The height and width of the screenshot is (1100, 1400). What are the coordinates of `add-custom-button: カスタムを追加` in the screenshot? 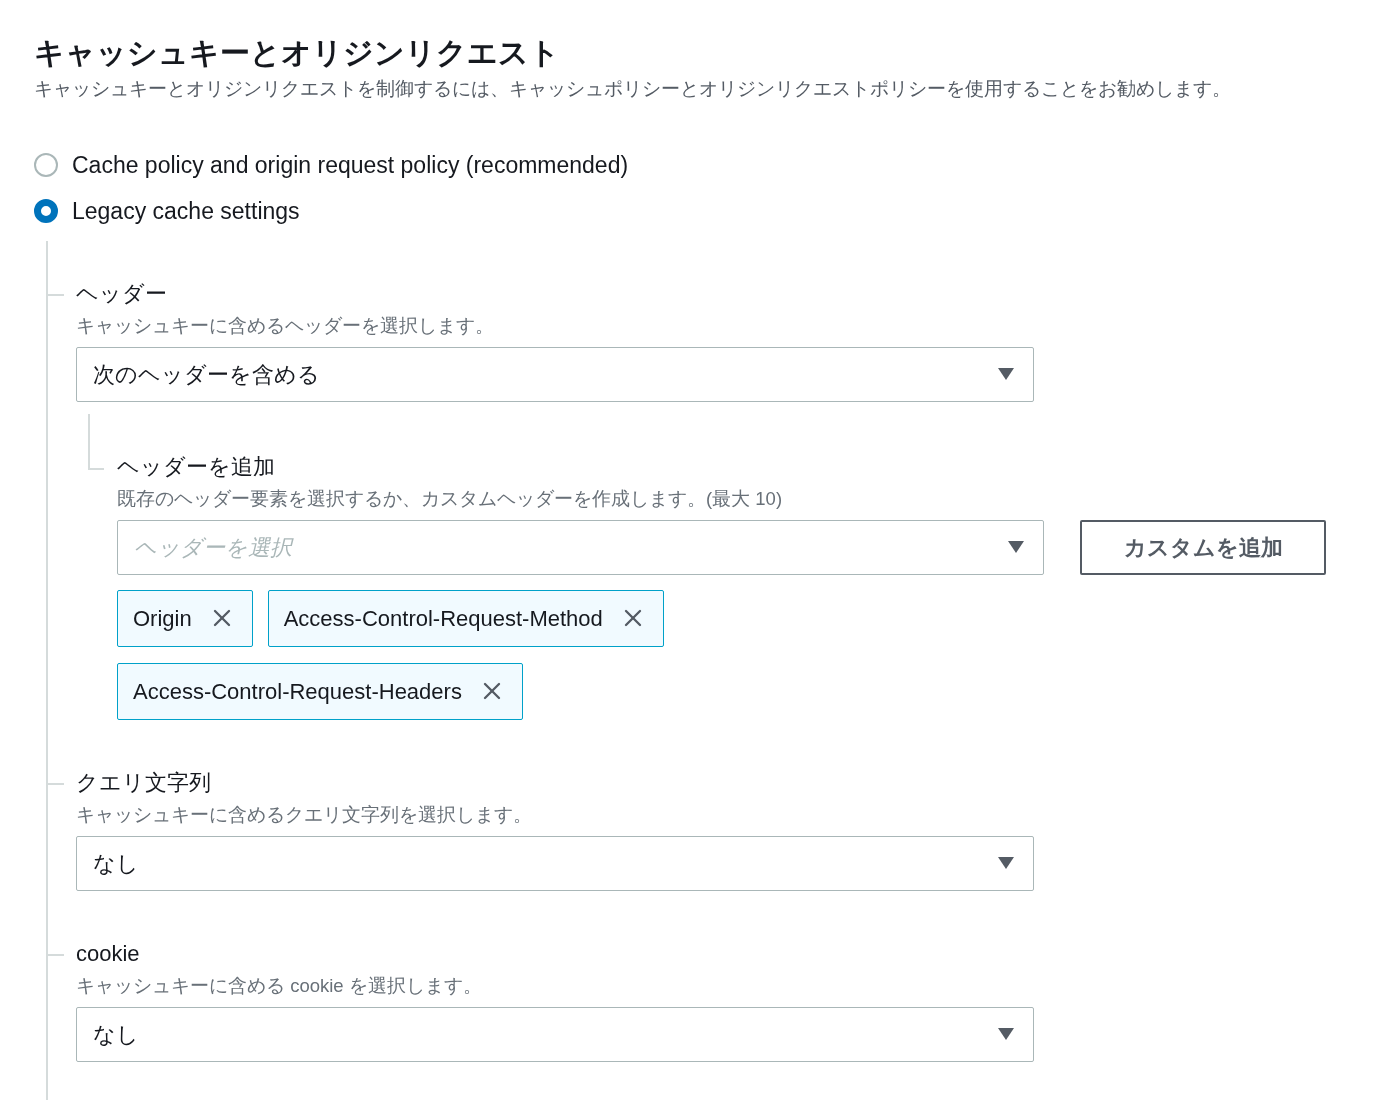 It's located at (1203, 547).